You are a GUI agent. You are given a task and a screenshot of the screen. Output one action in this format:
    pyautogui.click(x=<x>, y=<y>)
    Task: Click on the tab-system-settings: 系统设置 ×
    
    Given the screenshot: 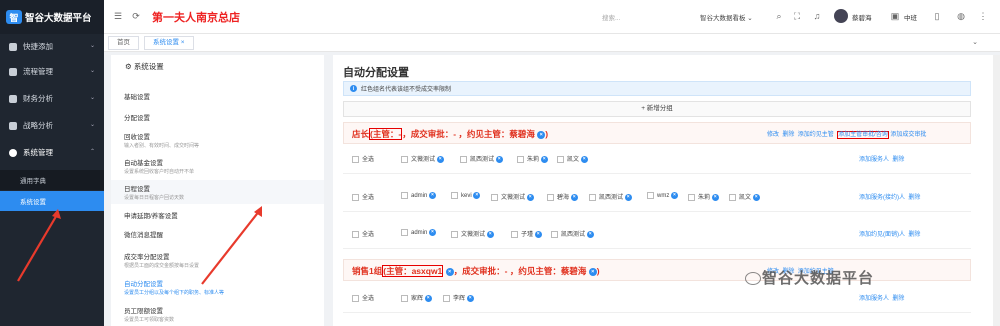 What is the action you would take?
    pyautogui.click(x=169, y=43)
    